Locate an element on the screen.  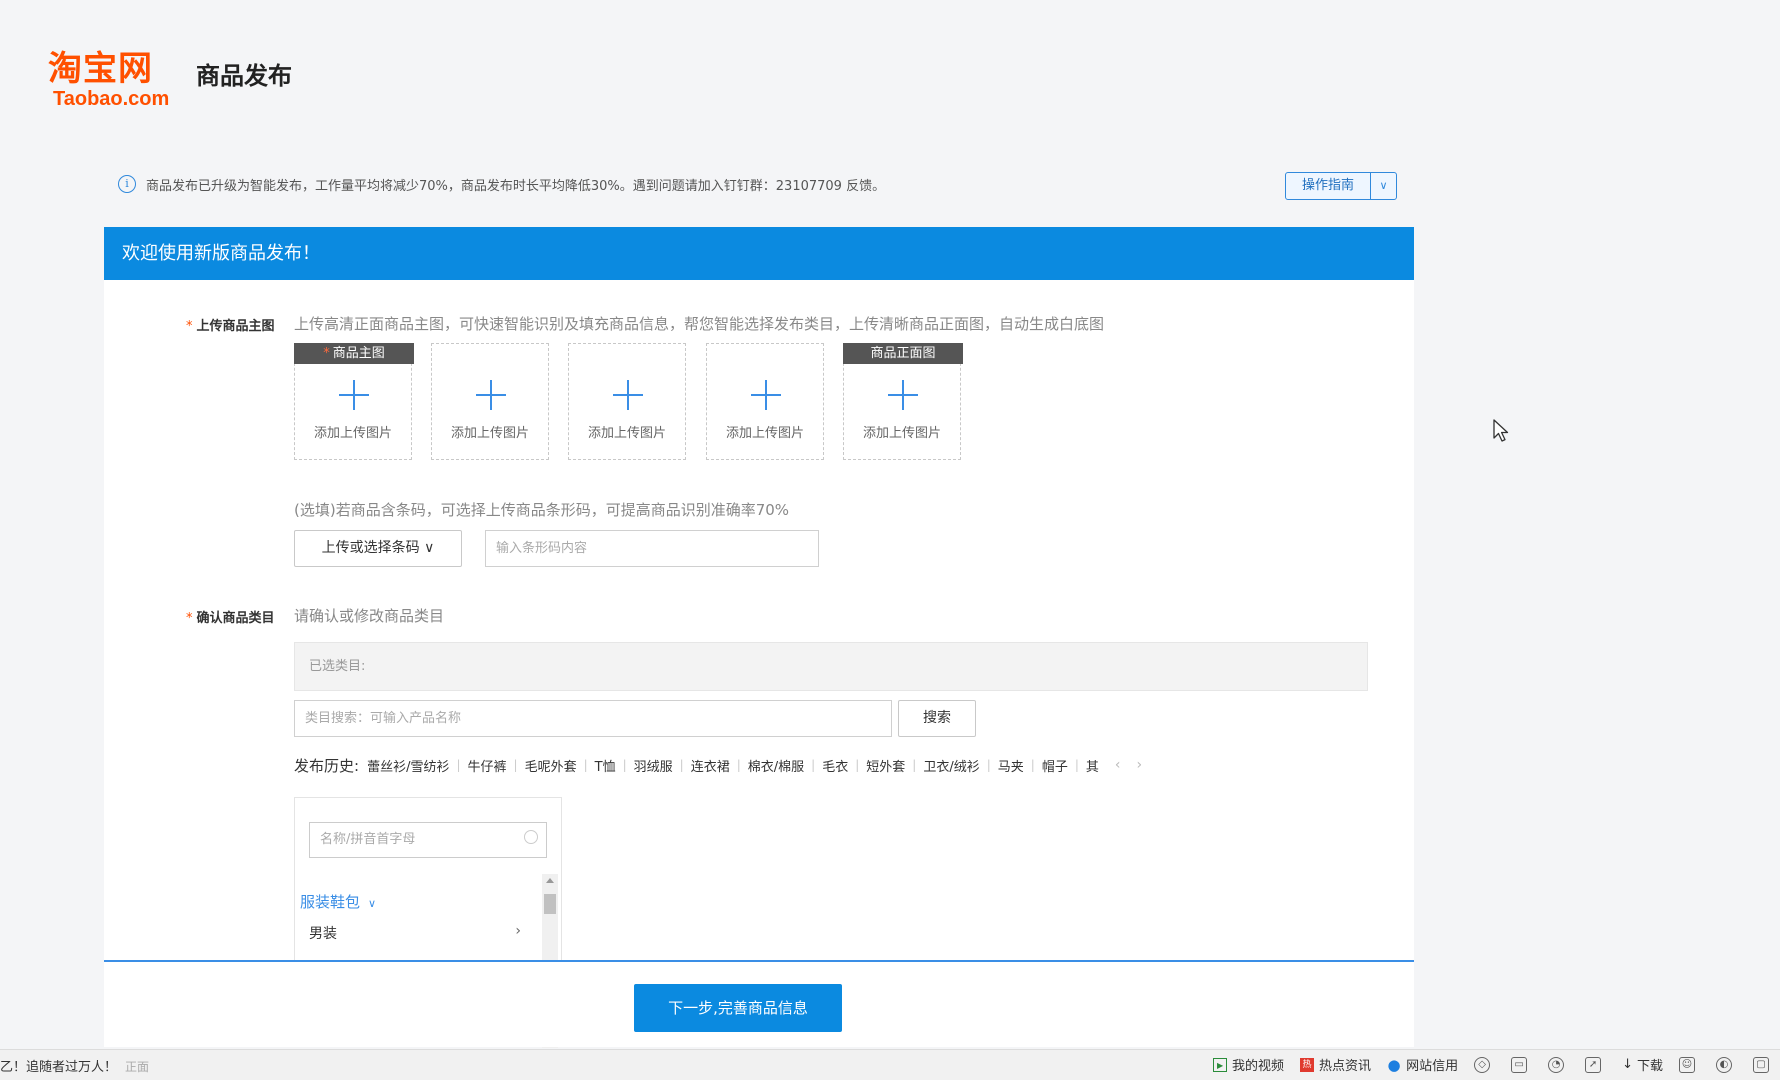
category-filter-input: 名称/拼音首字母 is located at coordinates (428, 840).